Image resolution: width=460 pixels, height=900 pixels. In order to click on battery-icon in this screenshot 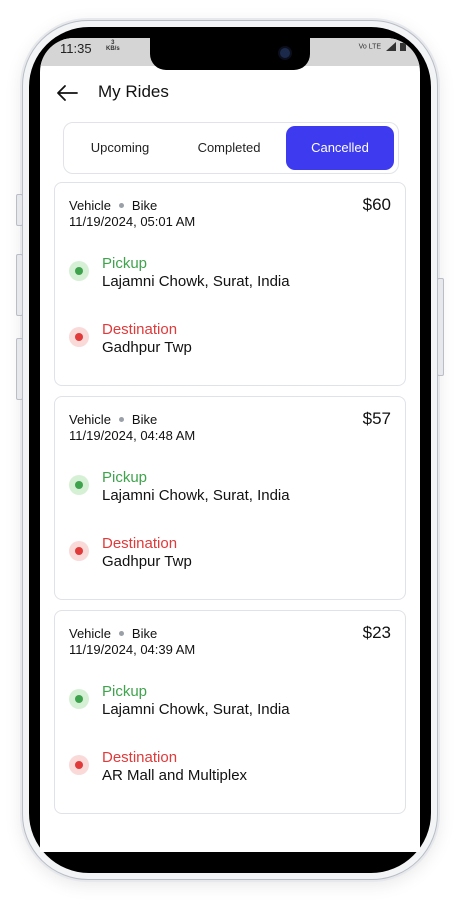, I will do `click(403, 47)`.